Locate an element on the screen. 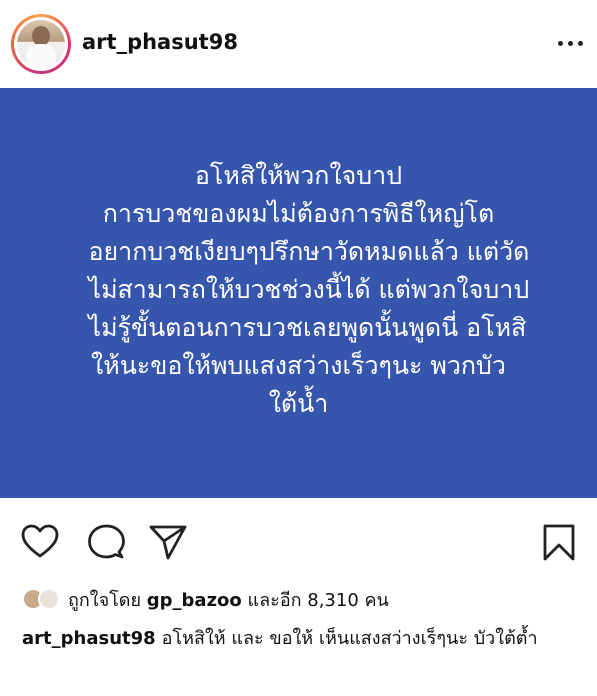  post-text-line: อโหสิให้พวกใจบาป is located at coordinates (298, 175).